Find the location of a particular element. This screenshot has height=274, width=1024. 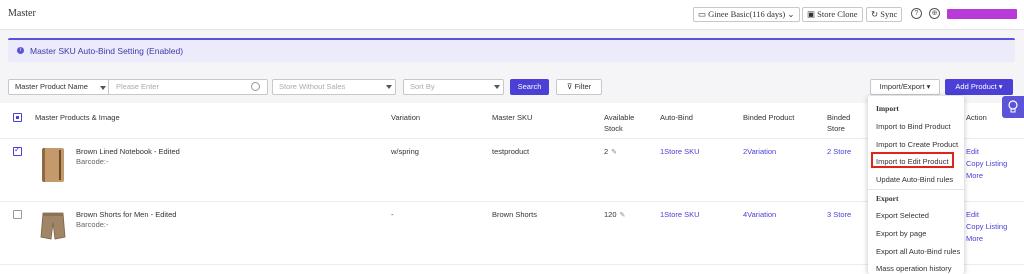

search-input: Please Enter is located at coordinates (181, 87).